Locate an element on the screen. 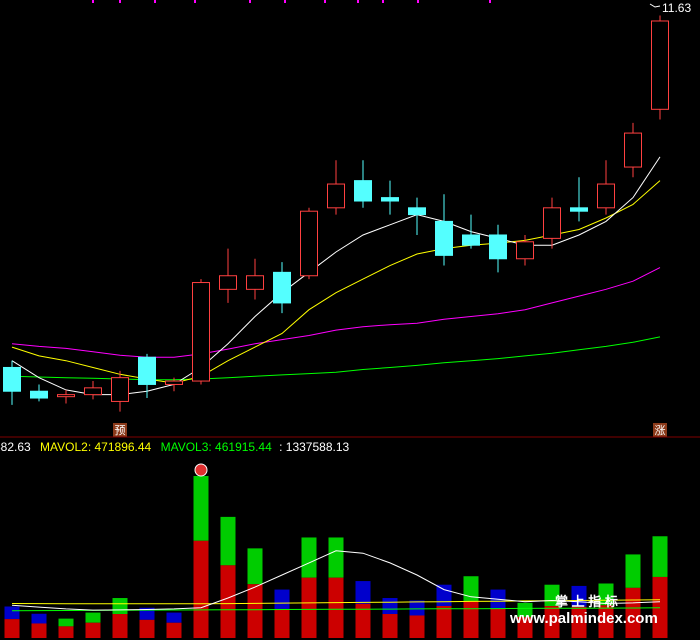  signal-forecast-label-group: 预 is located at coordinates (120, 430).